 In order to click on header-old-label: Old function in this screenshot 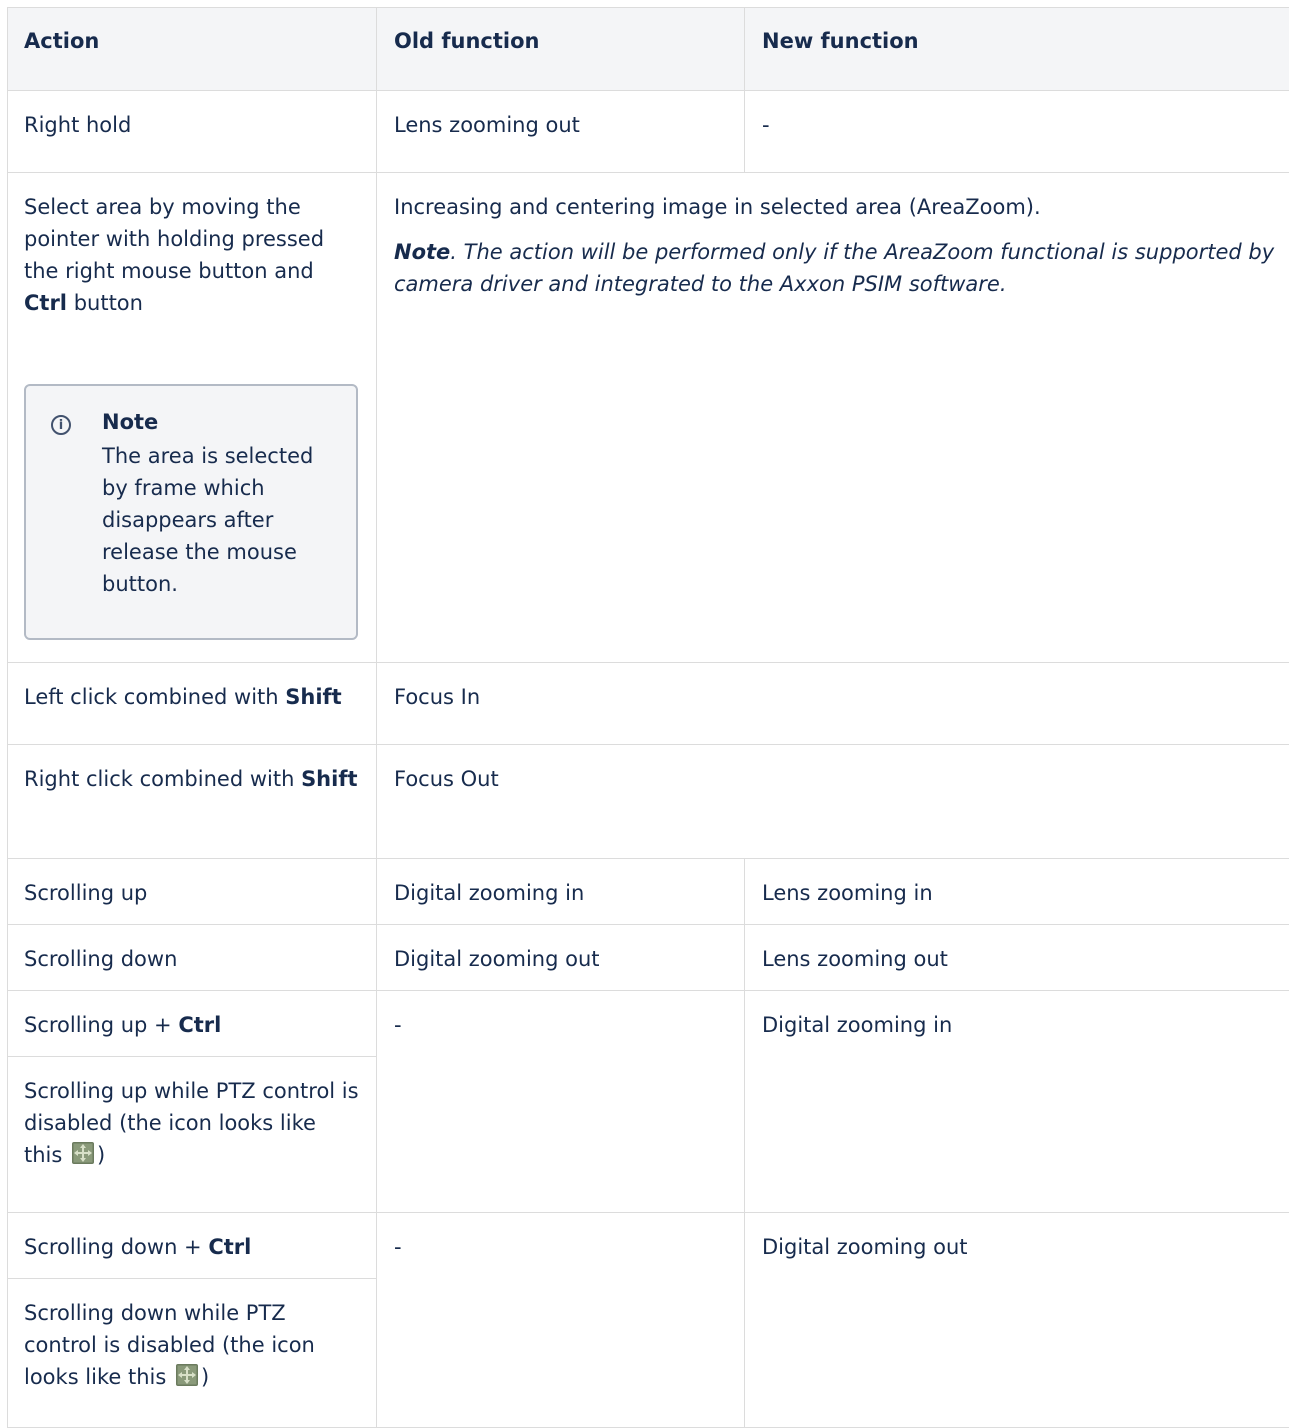, I will do `click(467, 41)`.